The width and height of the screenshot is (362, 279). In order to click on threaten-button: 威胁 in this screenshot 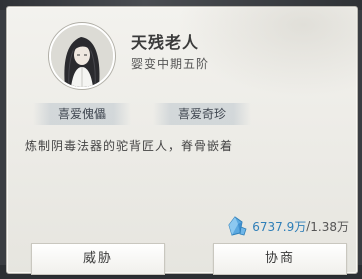, I will do `click(98, 259)`.